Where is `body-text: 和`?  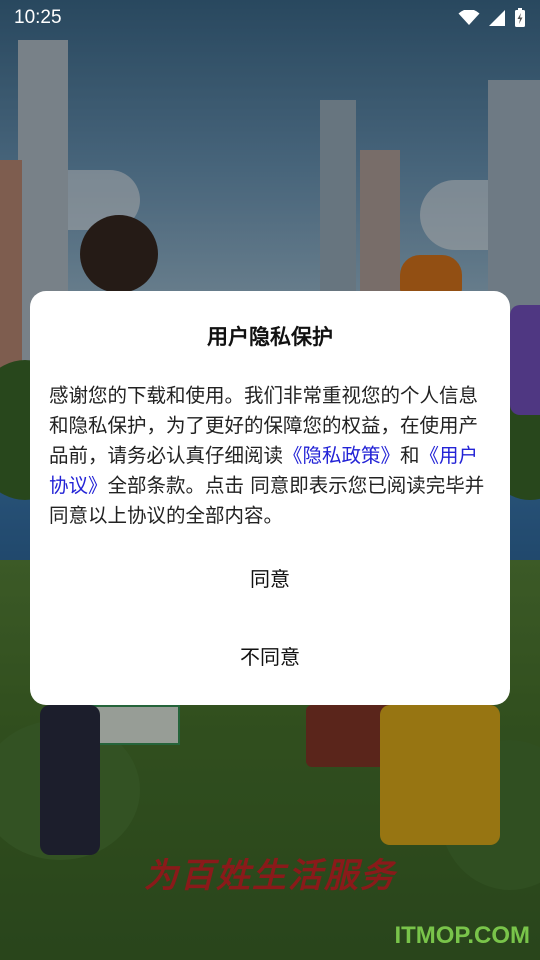 body-text: 和 is located at coordinates (410, 455).